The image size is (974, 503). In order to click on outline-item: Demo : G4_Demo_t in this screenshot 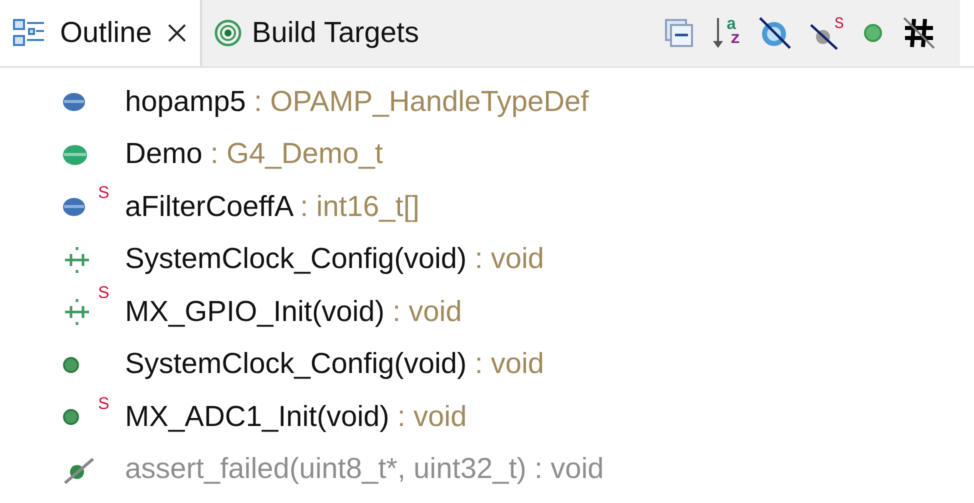, I will do `click(254, 155)`.